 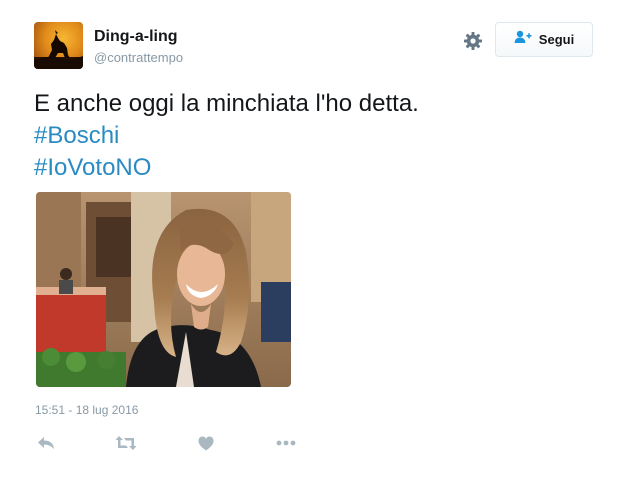 What do you see at coordinates (46, 443) in the screenshot?
I see `reply-icon` at bounding box center [46, 443].